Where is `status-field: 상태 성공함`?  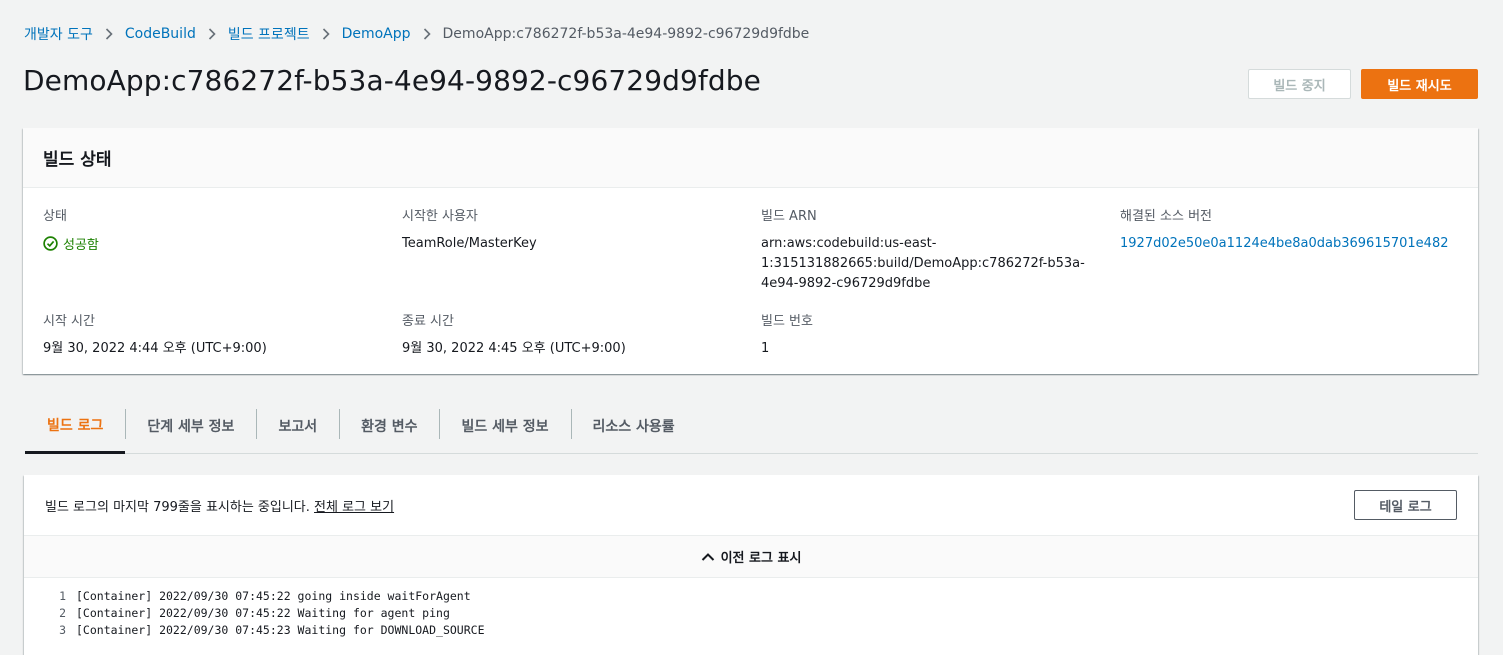
status-field: 상태 성공함 is located at coordinates (71, 229).